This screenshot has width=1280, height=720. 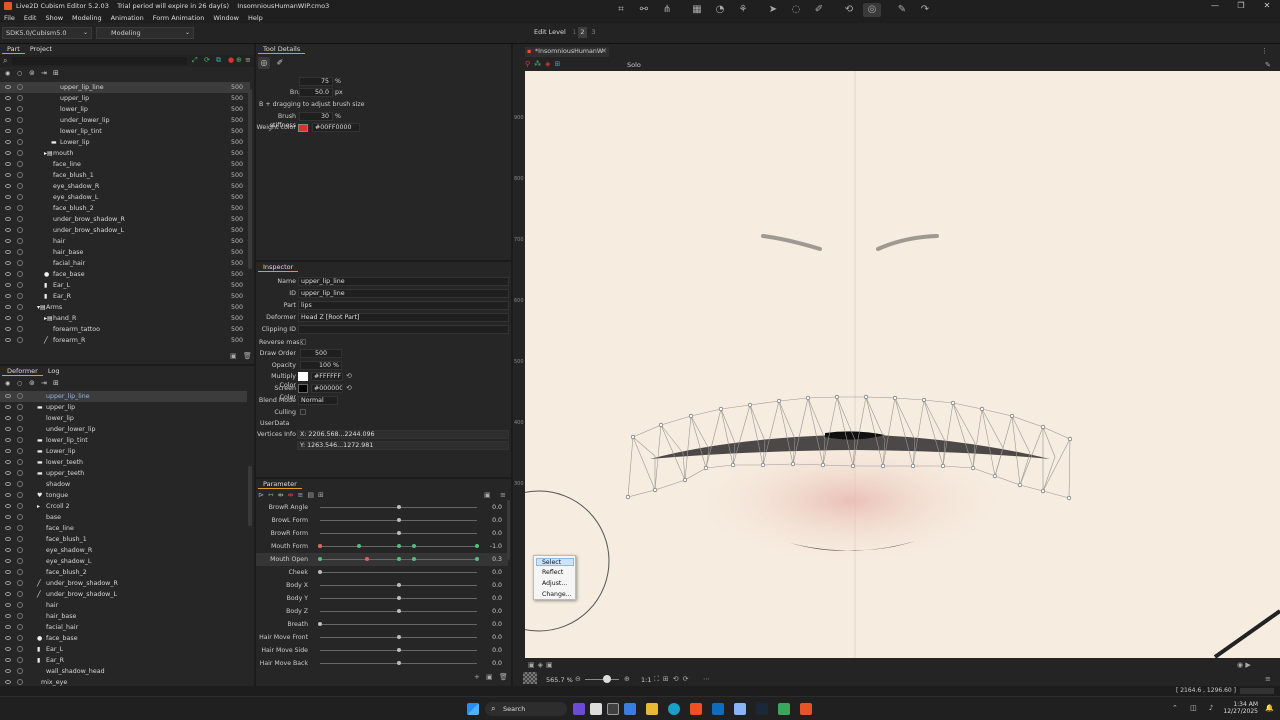 I want to click on inspector-field-value: upper_lip_line, so click(x=403, y=281).